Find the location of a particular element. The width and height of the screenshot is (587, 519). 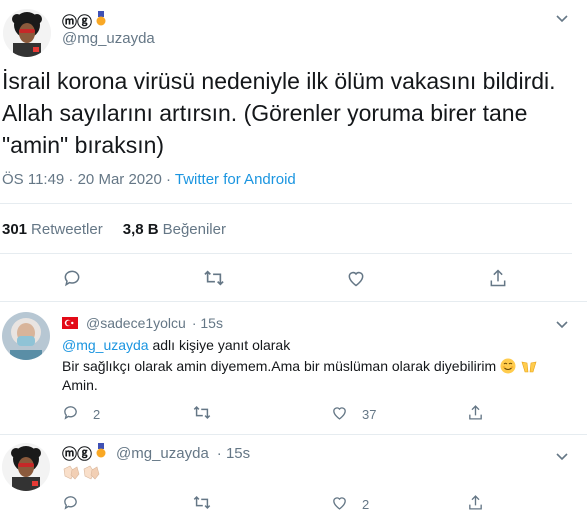

turkey-flag-icon is located at coordinates (70, 325).